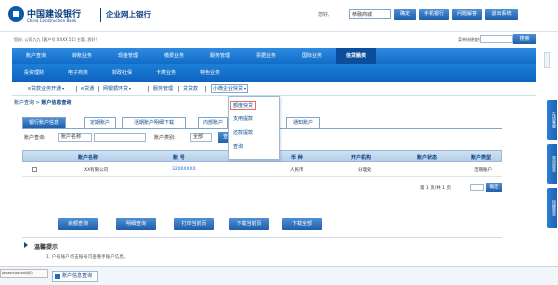 This screenshot has width=558, height=285. I want to click on tab-current-detail-download: 活期账户明细下载, so click(154, 122).